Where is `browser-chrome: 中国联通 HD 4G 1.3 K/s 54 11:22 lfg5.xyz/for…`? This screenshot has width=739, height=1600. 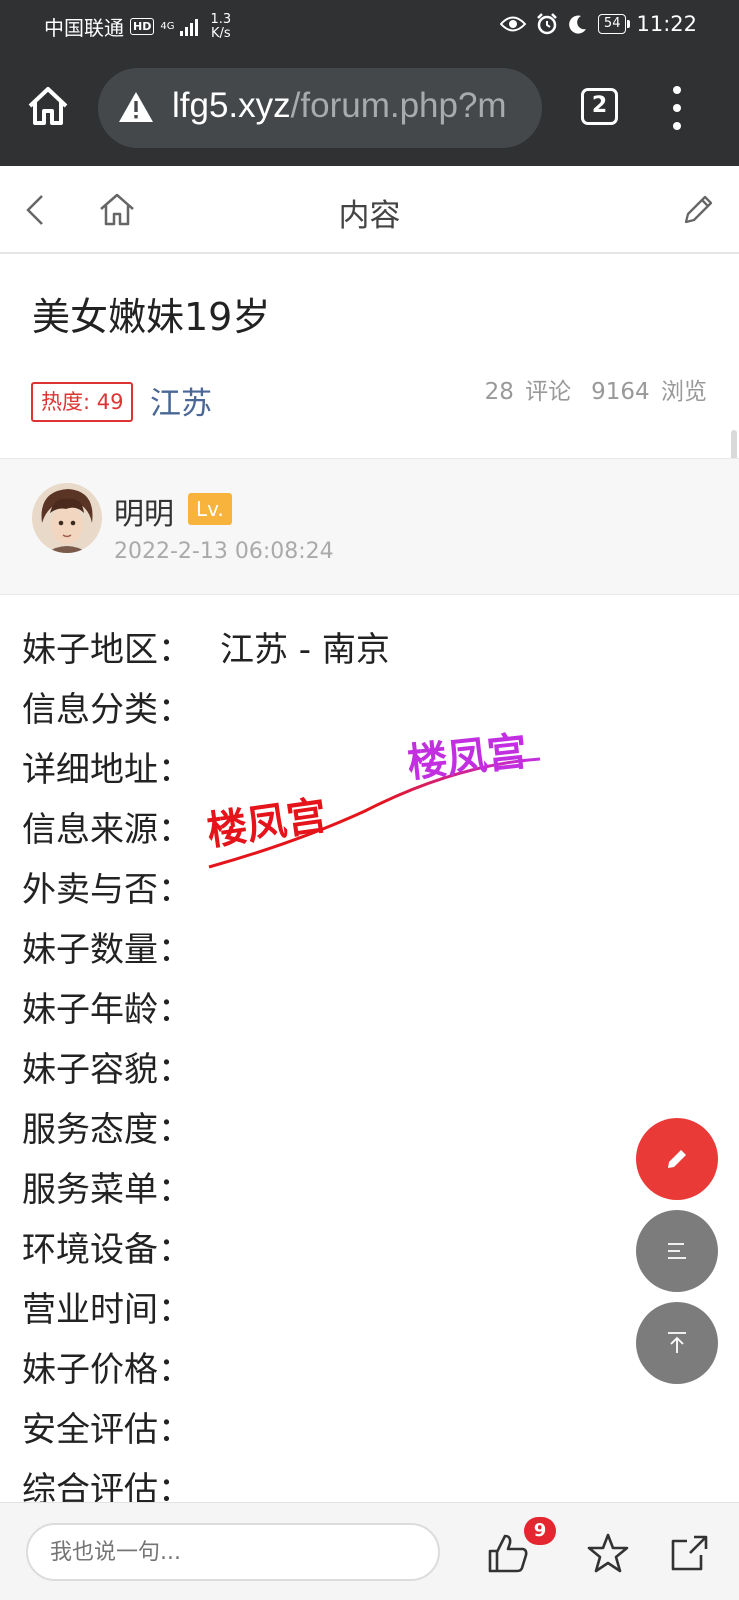 browser-chrome: 中国联通 HD 4G 1.3 K/s 54 11:22 lfg5.xyz/for… is located at coordinates (369, 83).